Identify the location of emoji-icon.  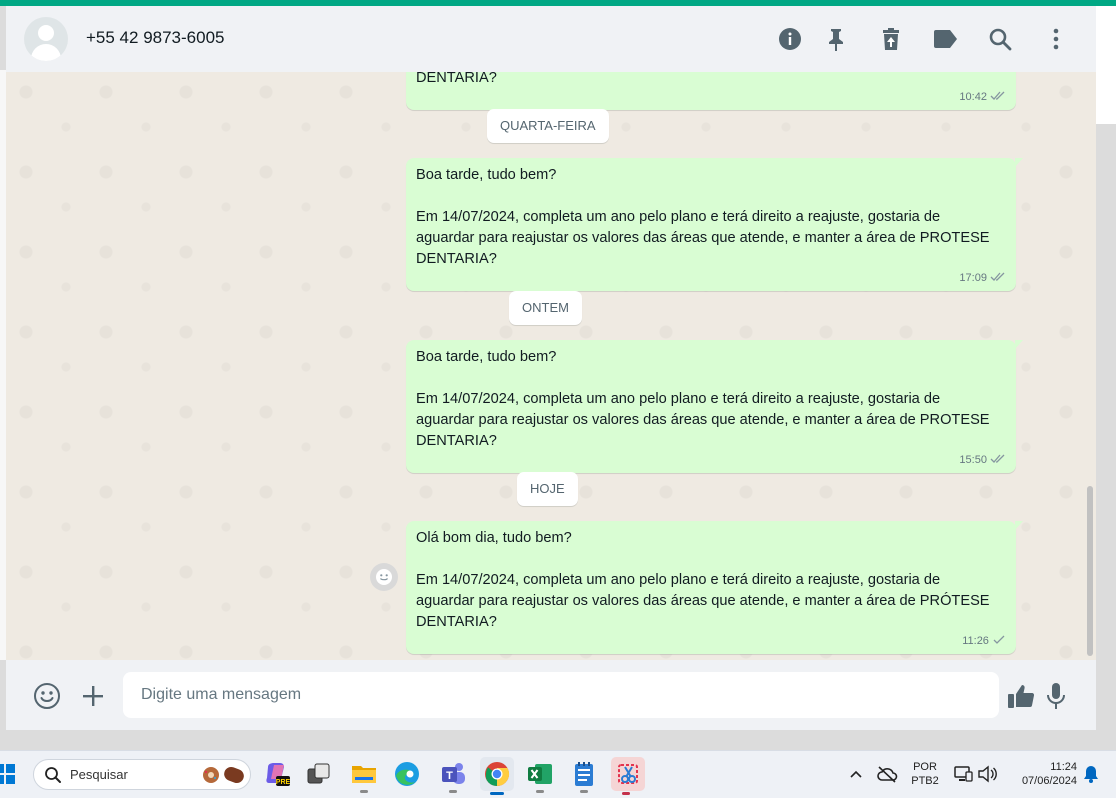
(47, 696).